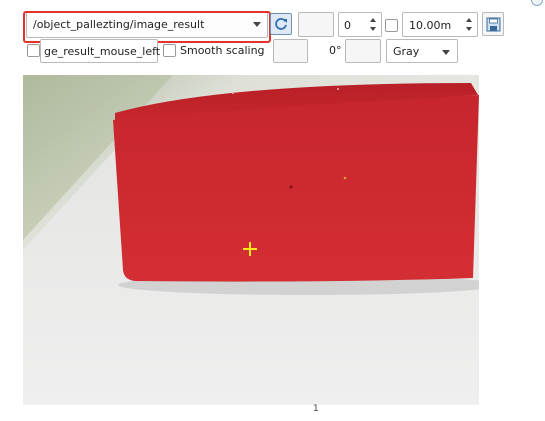 The width and height of the screenshot is (545, 421). I want to click on topic-select: /object_pallezting/image_result, so click(147, 24).